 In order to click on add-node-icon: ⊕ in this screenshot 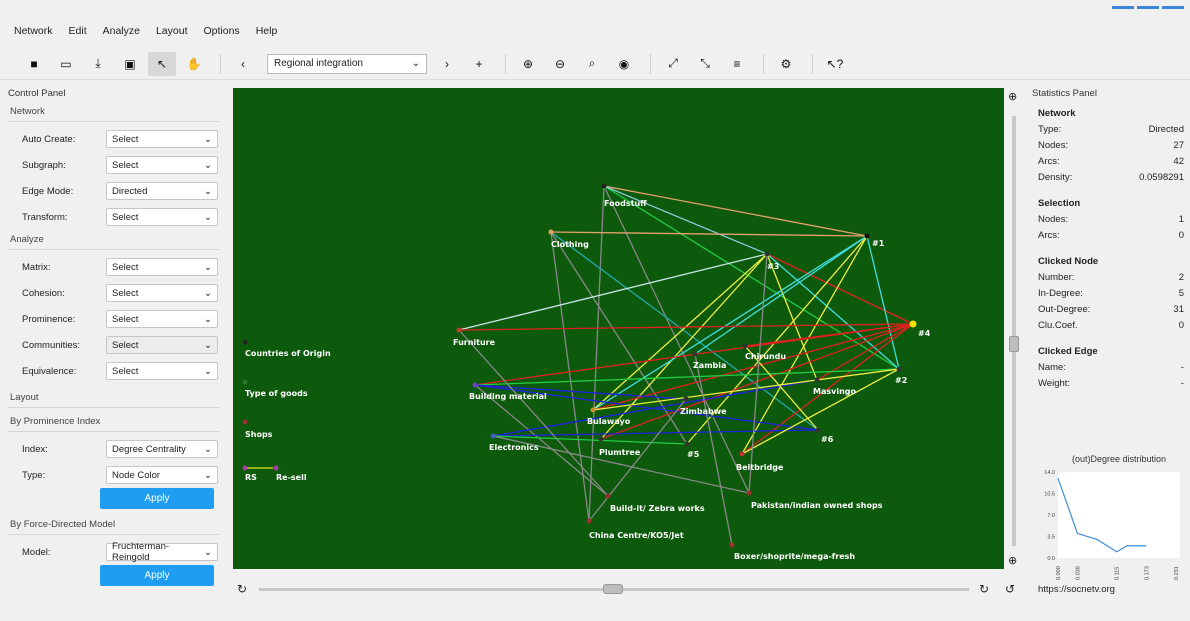, I will do `click(528, 64)`.